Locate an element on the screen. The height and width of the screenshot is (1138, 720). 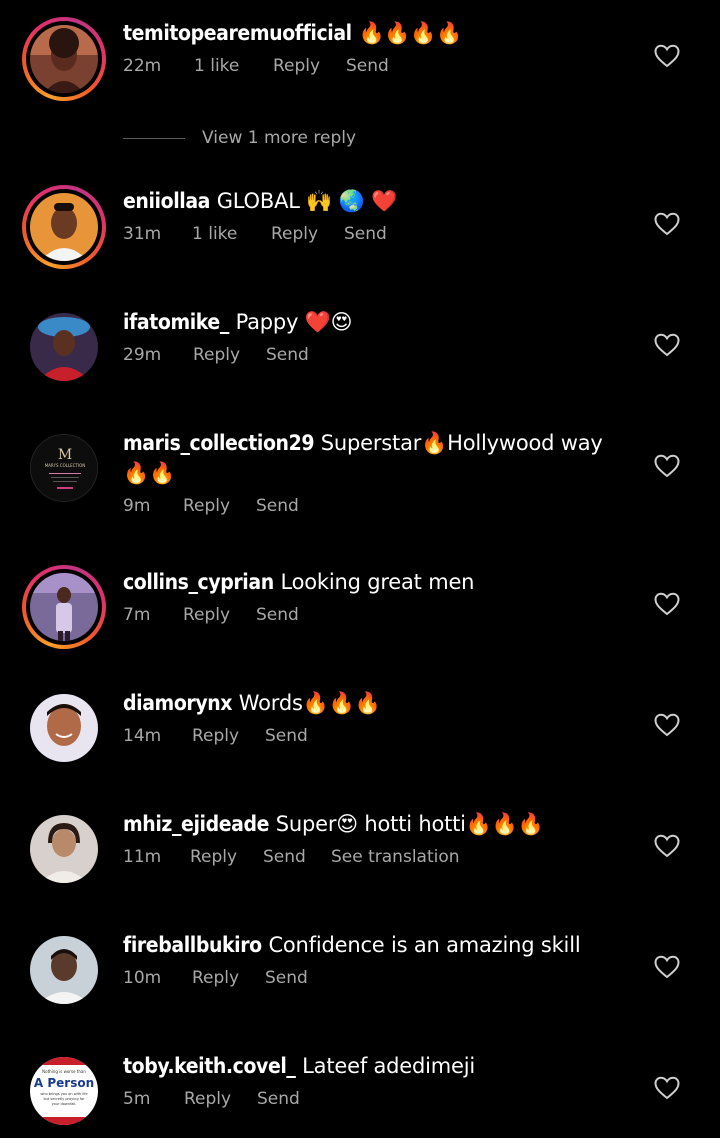
comment-time: 22m is located at coordinates (142, 66).